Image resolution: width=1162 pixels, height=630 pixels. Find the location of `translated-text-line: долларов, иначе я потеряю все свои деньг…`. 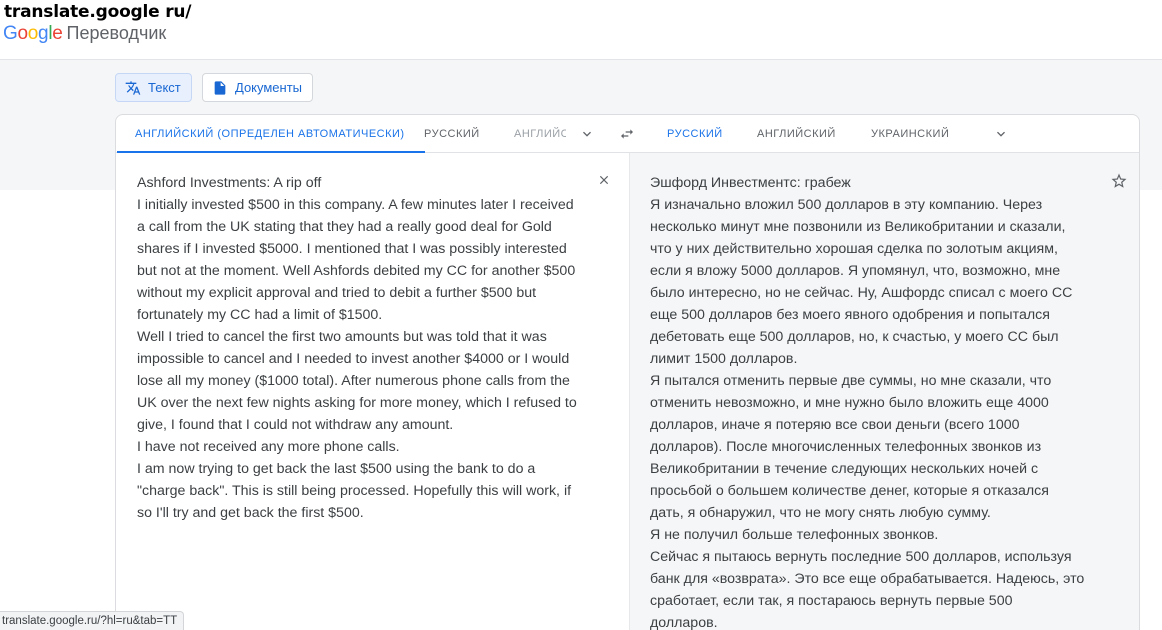

translated-text-line: долларов, иначе я потеряю все свои деньг… is located at coordinates (835, 425).